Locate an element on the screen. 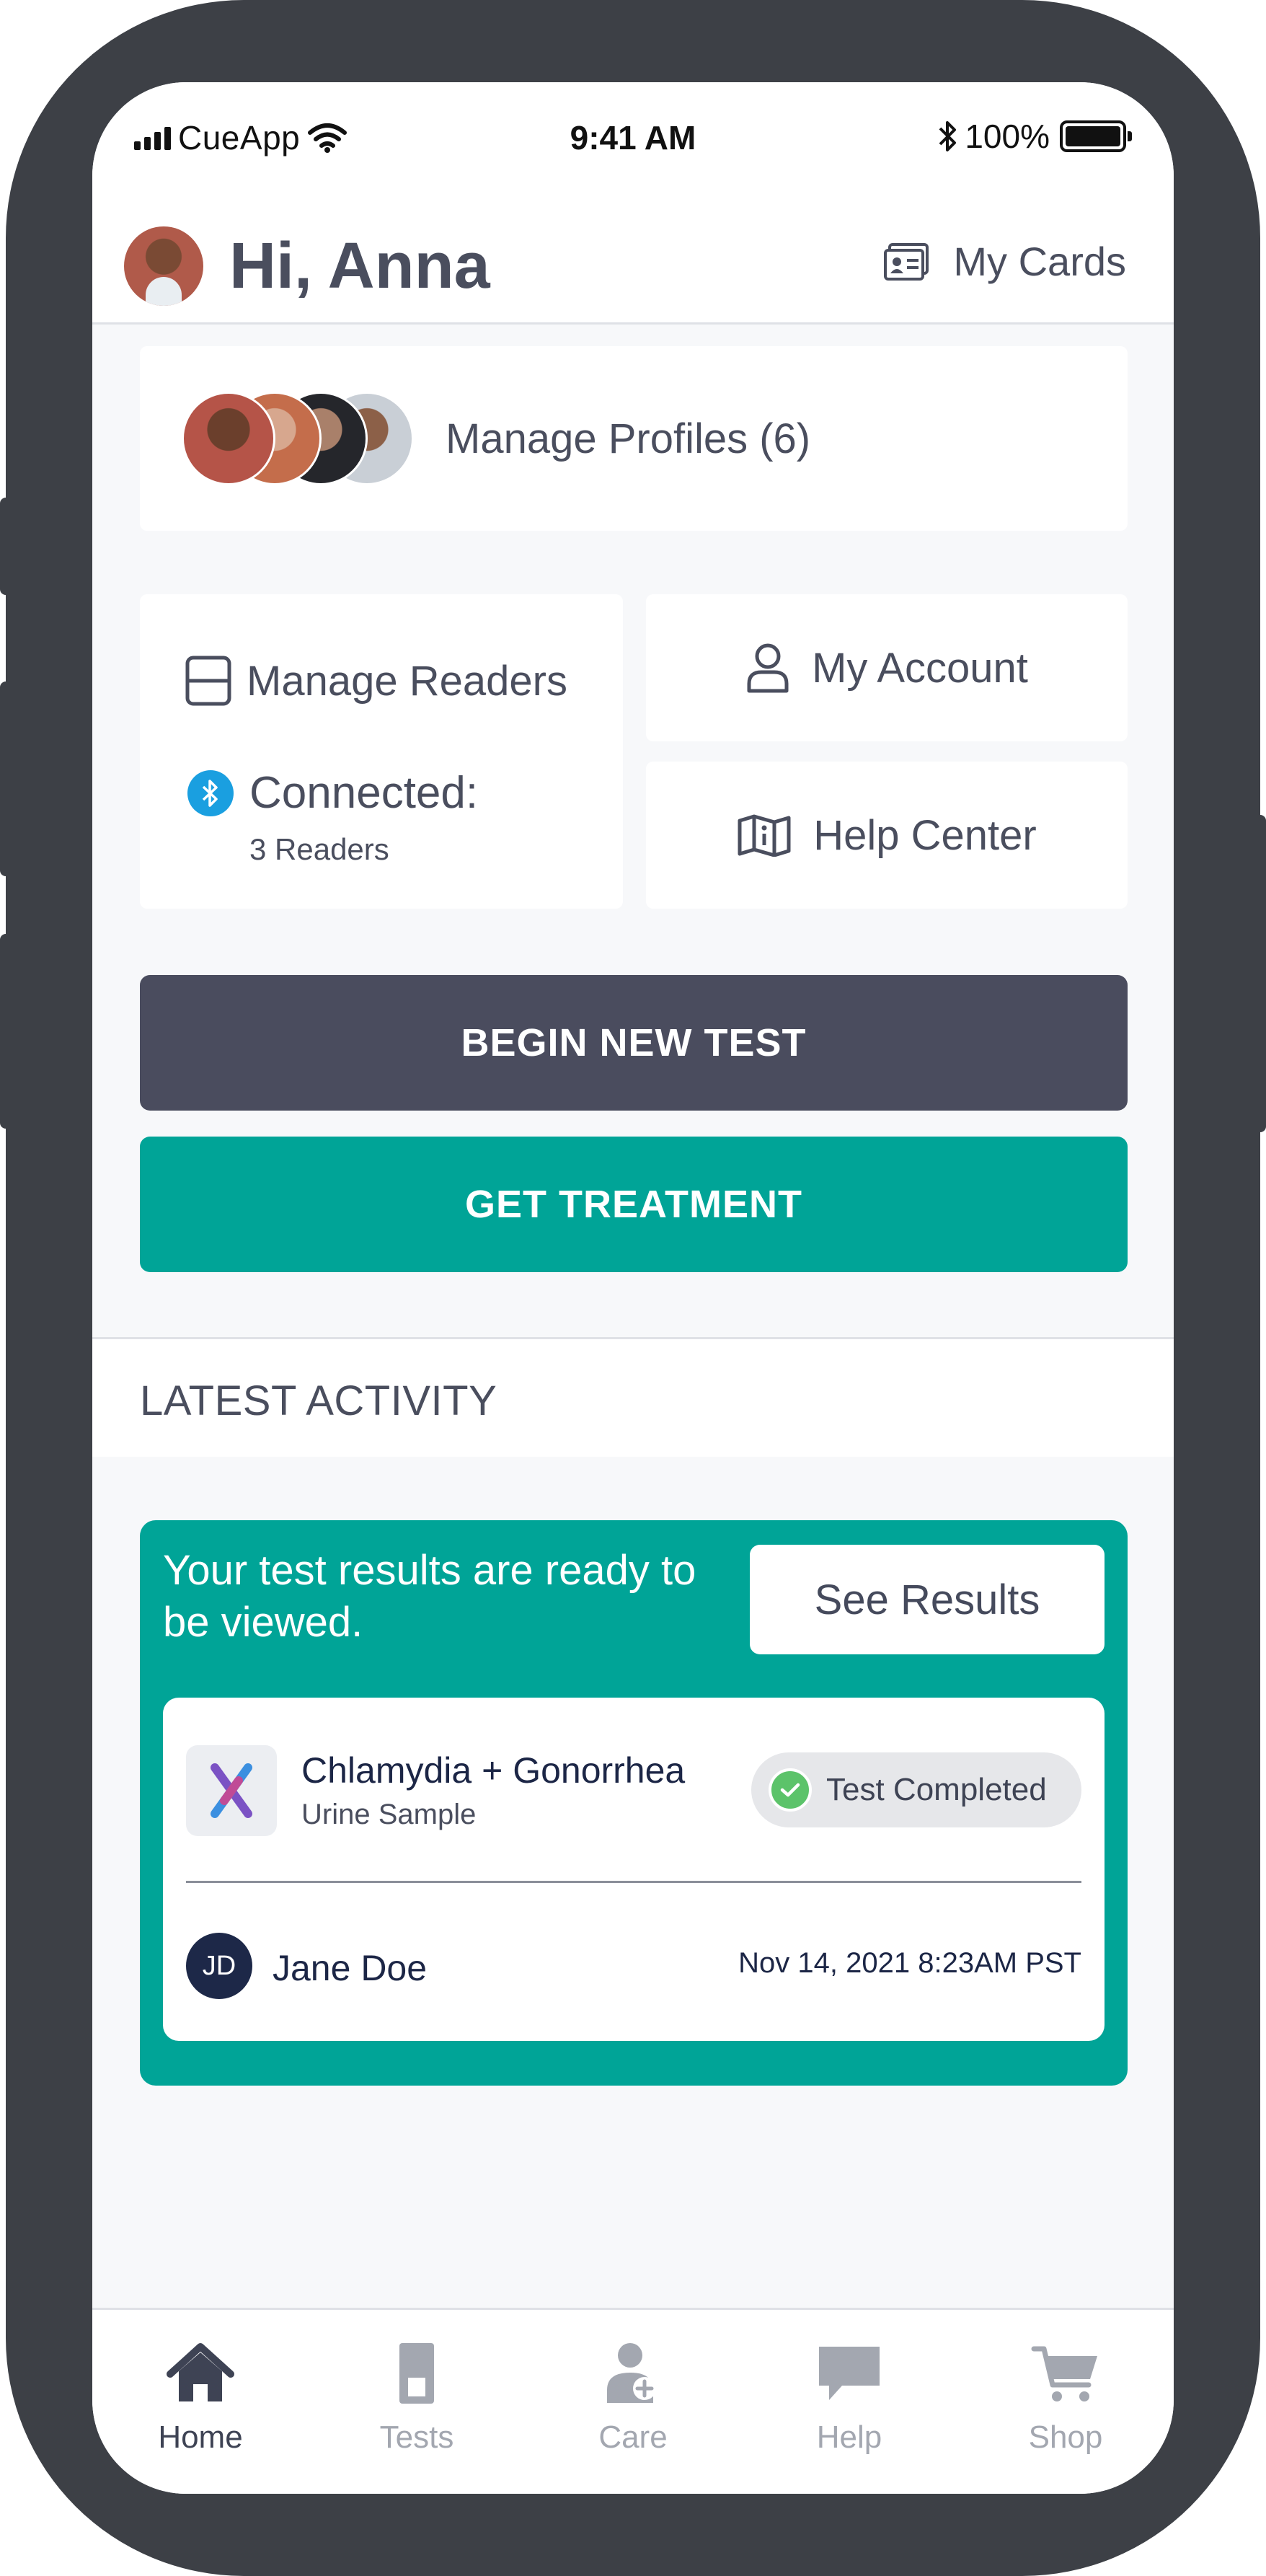 The height and width of the screenshot is (2576, 1266). my-account-label: My Account is located at coordinates (920, 668).